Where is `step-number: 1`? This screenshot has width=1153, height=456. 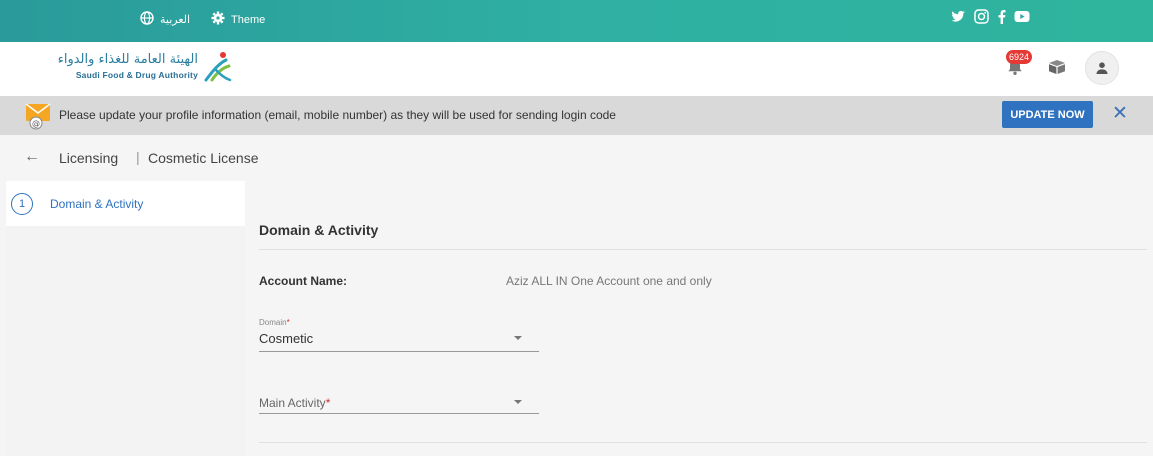
step-number: 1 is located at coordinates (22, 204).